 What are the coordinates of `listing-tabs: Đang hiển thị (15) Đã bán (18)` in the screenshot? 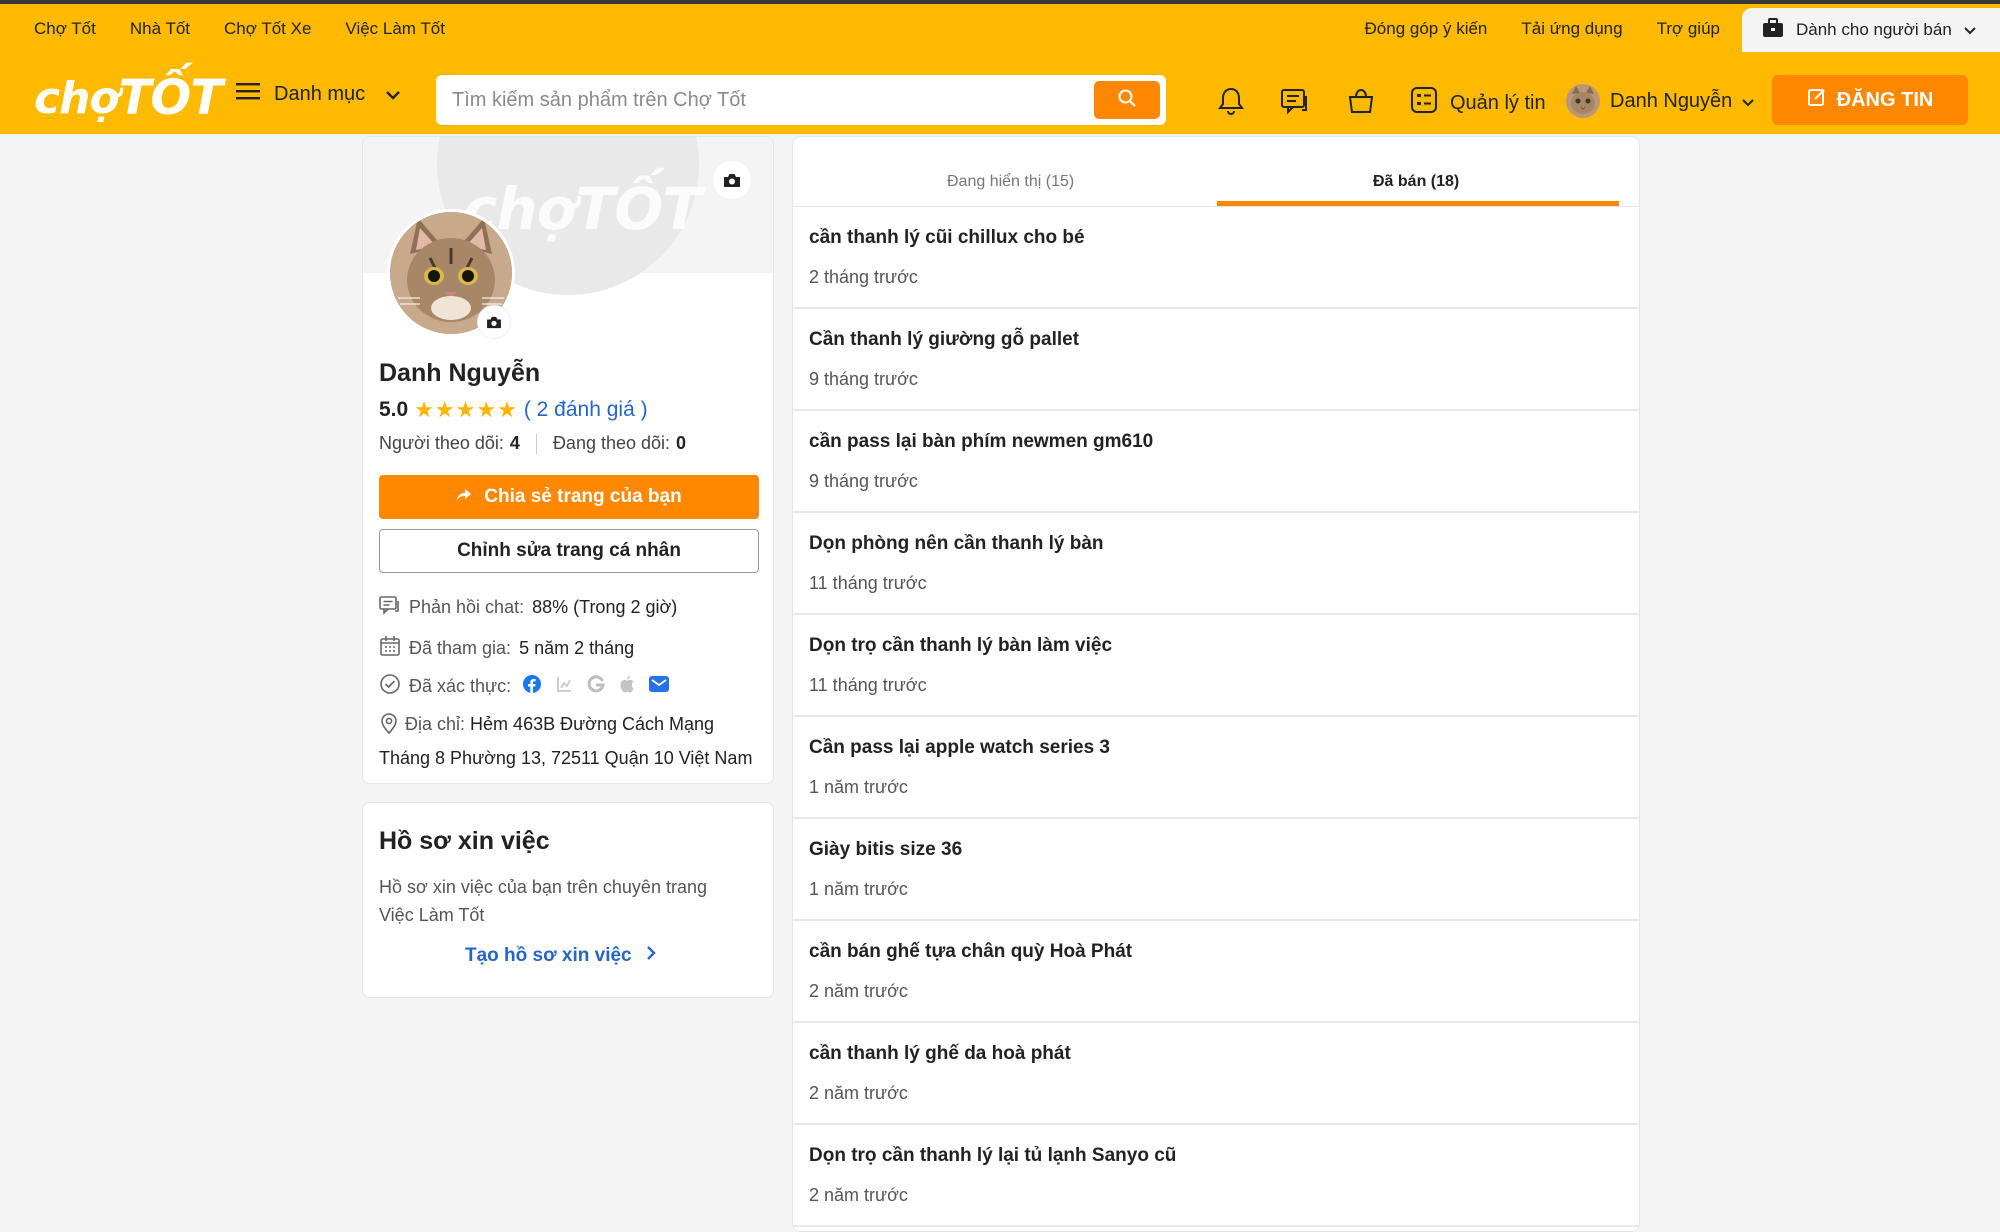 It's located at (1216, 172).